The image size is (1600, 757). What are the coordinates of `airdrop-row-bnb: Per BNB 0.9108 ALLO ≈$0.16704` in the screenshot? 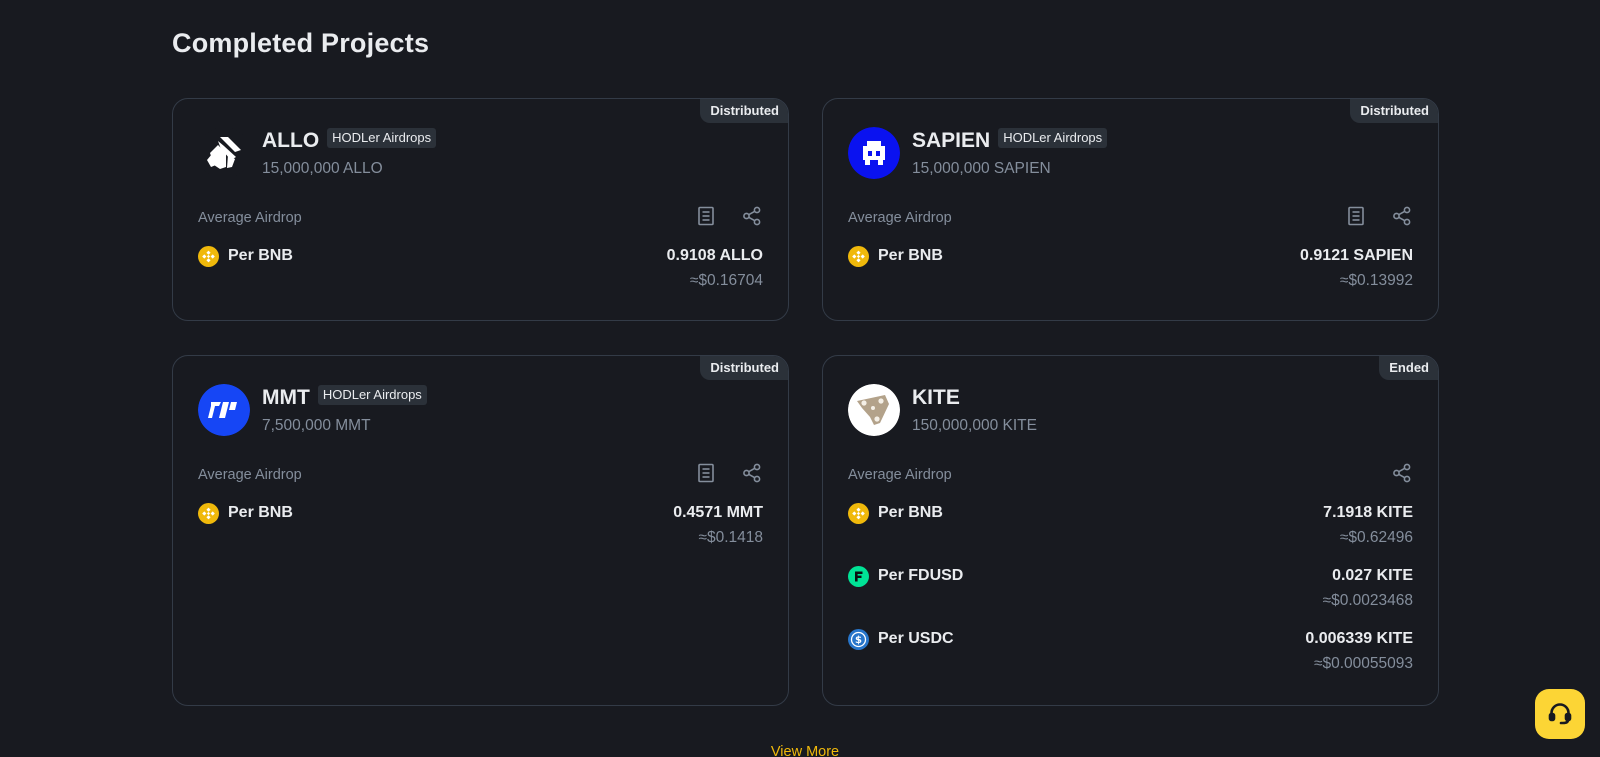 It's located at (480, 269).